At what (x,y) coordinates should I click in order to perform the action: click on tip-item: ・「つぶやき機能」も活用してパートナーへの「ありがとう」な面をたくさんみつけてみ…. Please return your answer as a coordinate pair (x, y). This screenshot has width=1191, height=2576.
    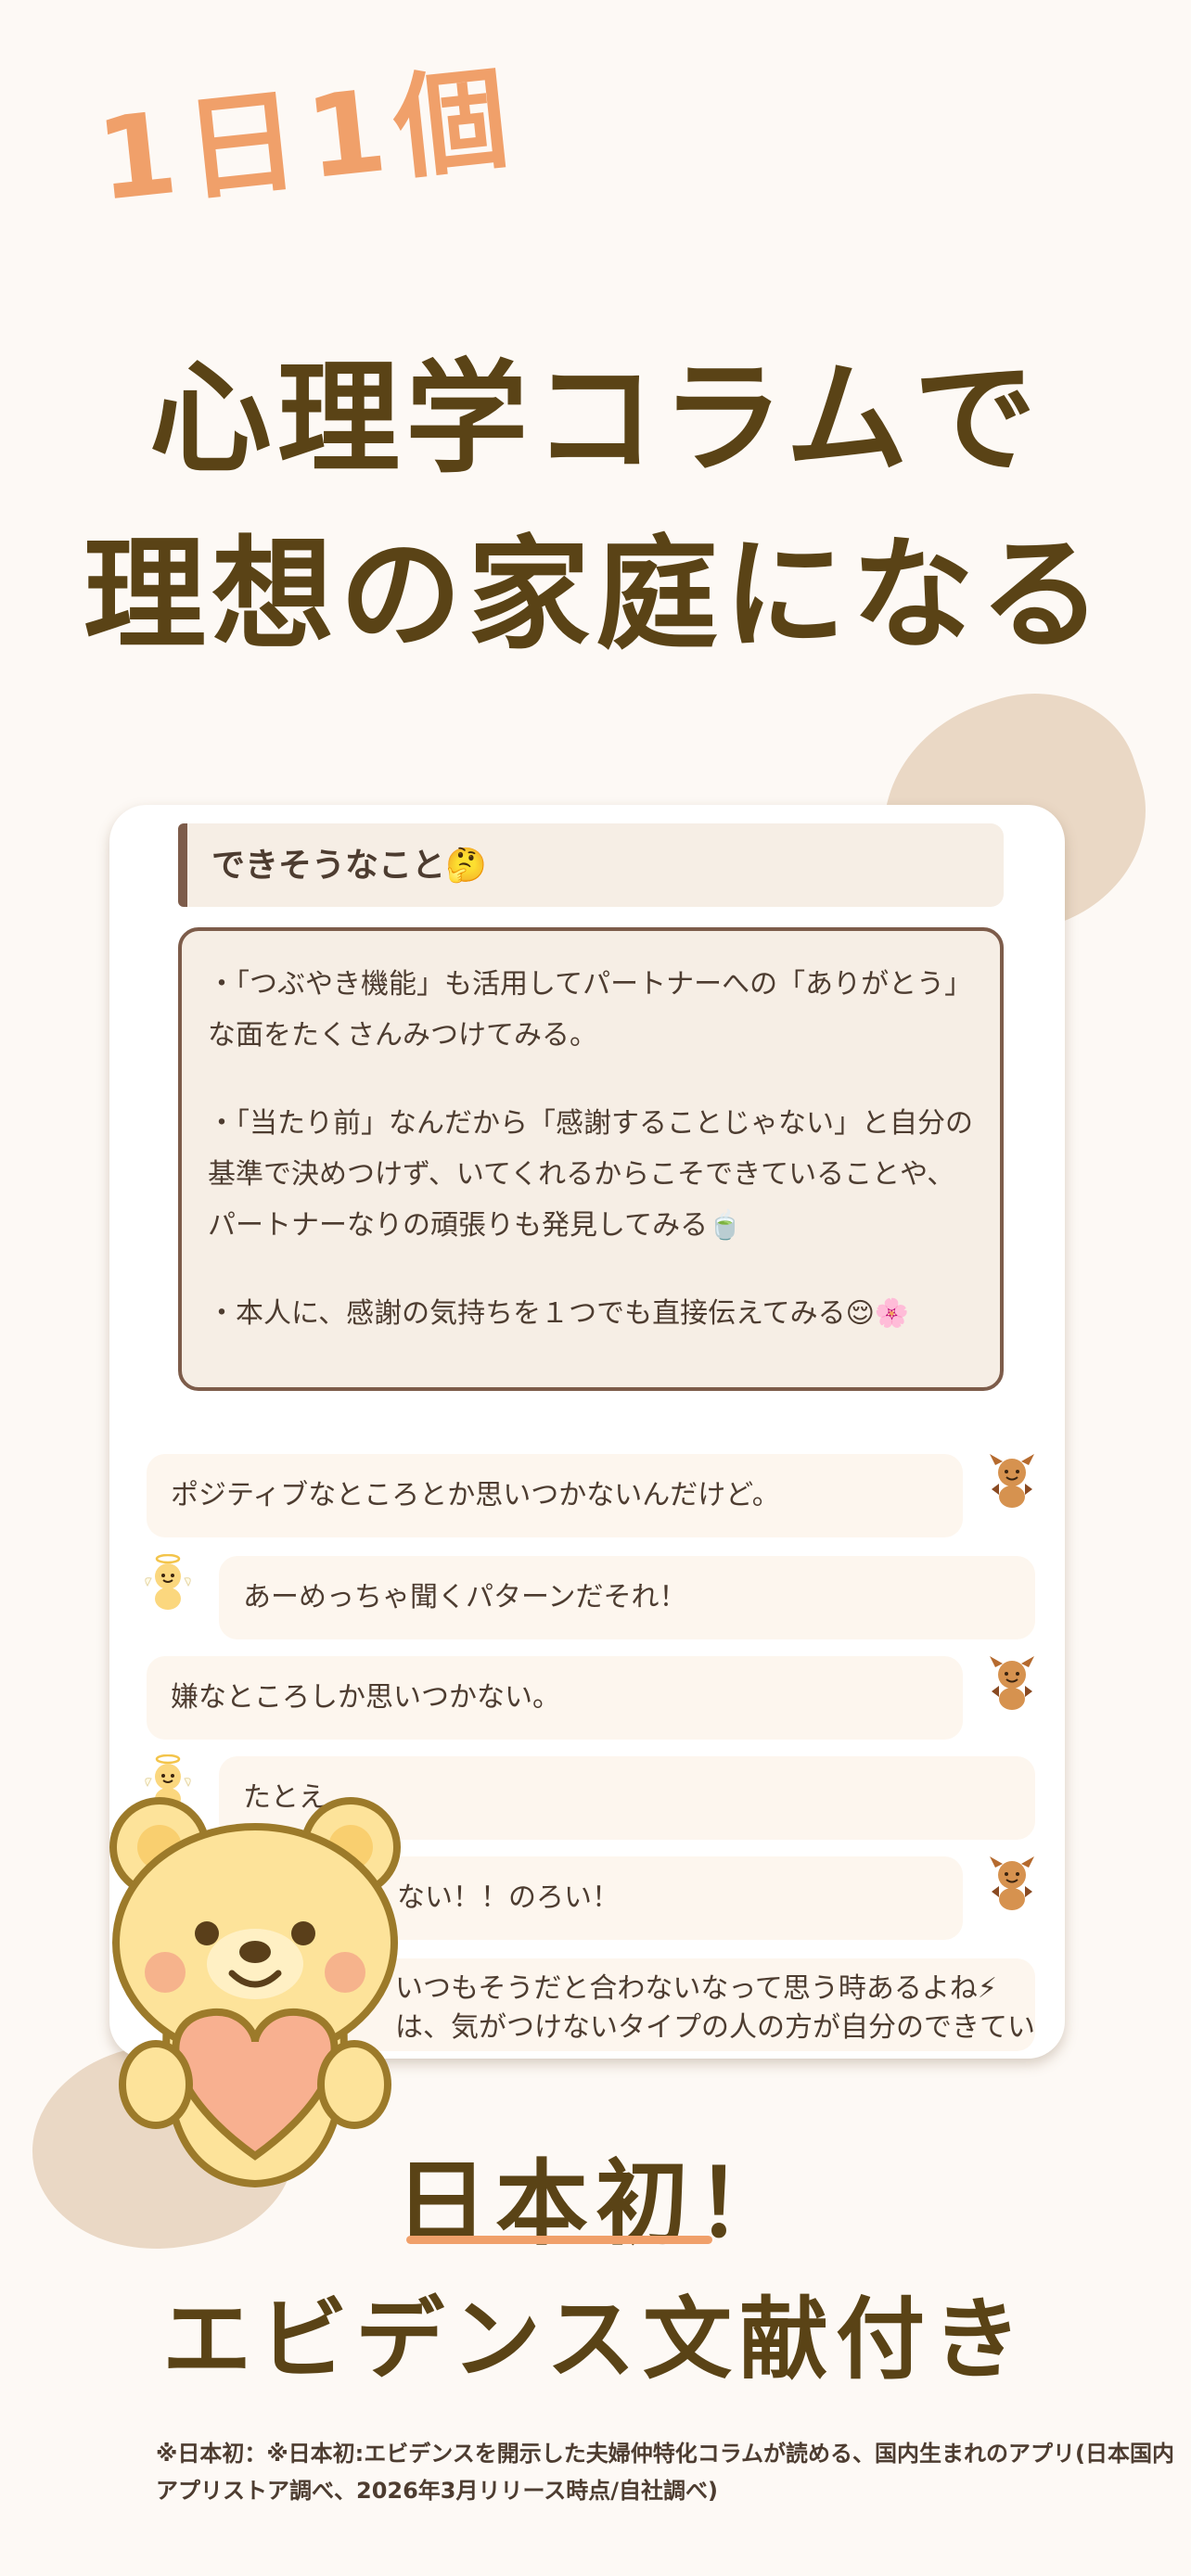
    Looking at the image, I should click on (590, 1010).